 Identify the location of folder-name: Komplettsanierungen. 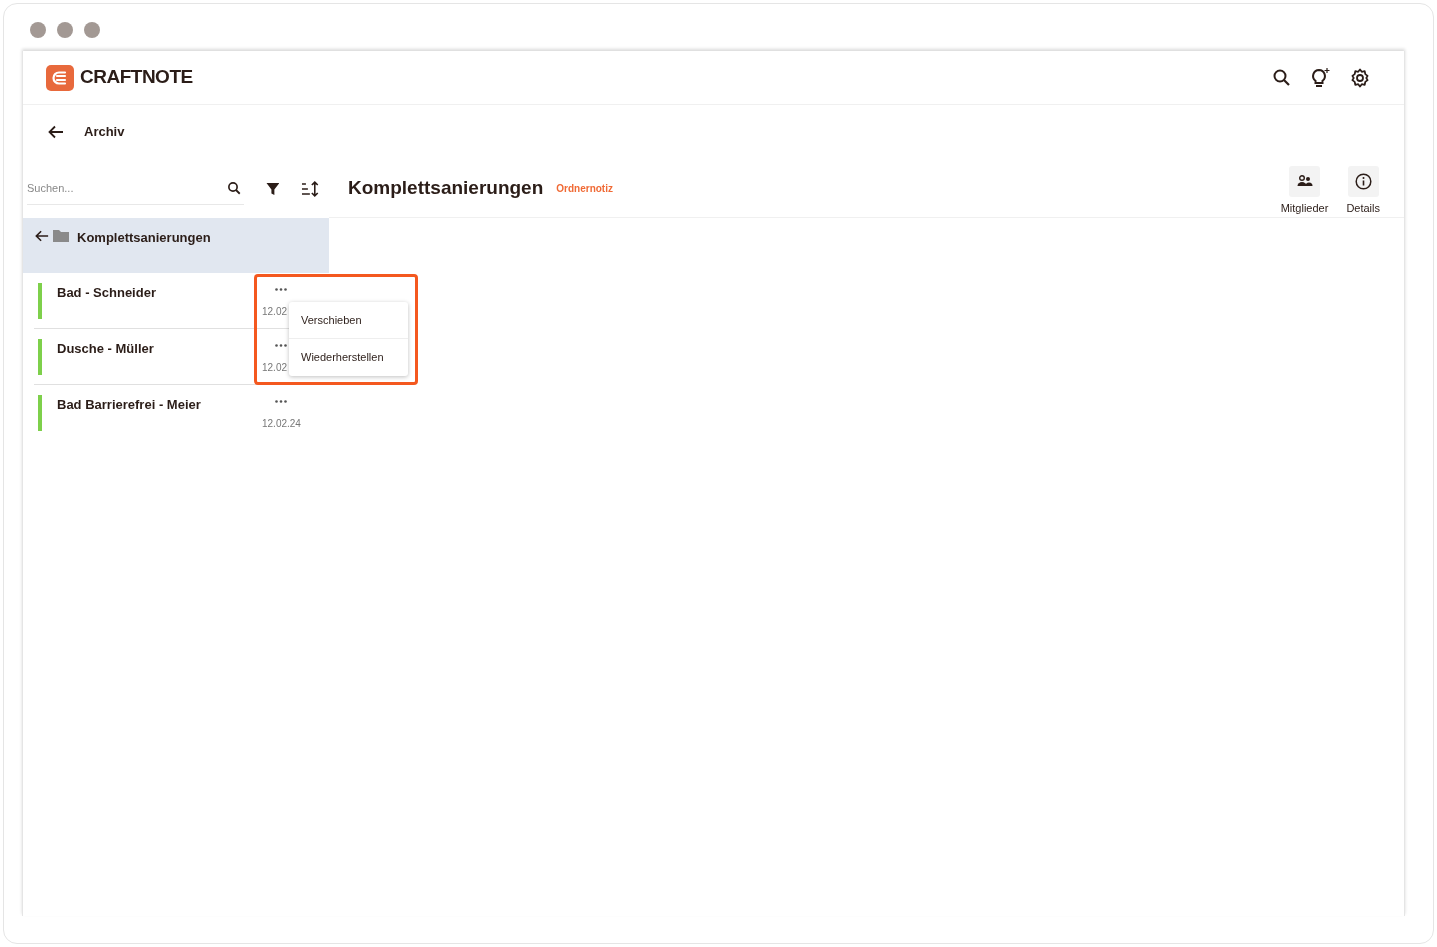
(144, 238).